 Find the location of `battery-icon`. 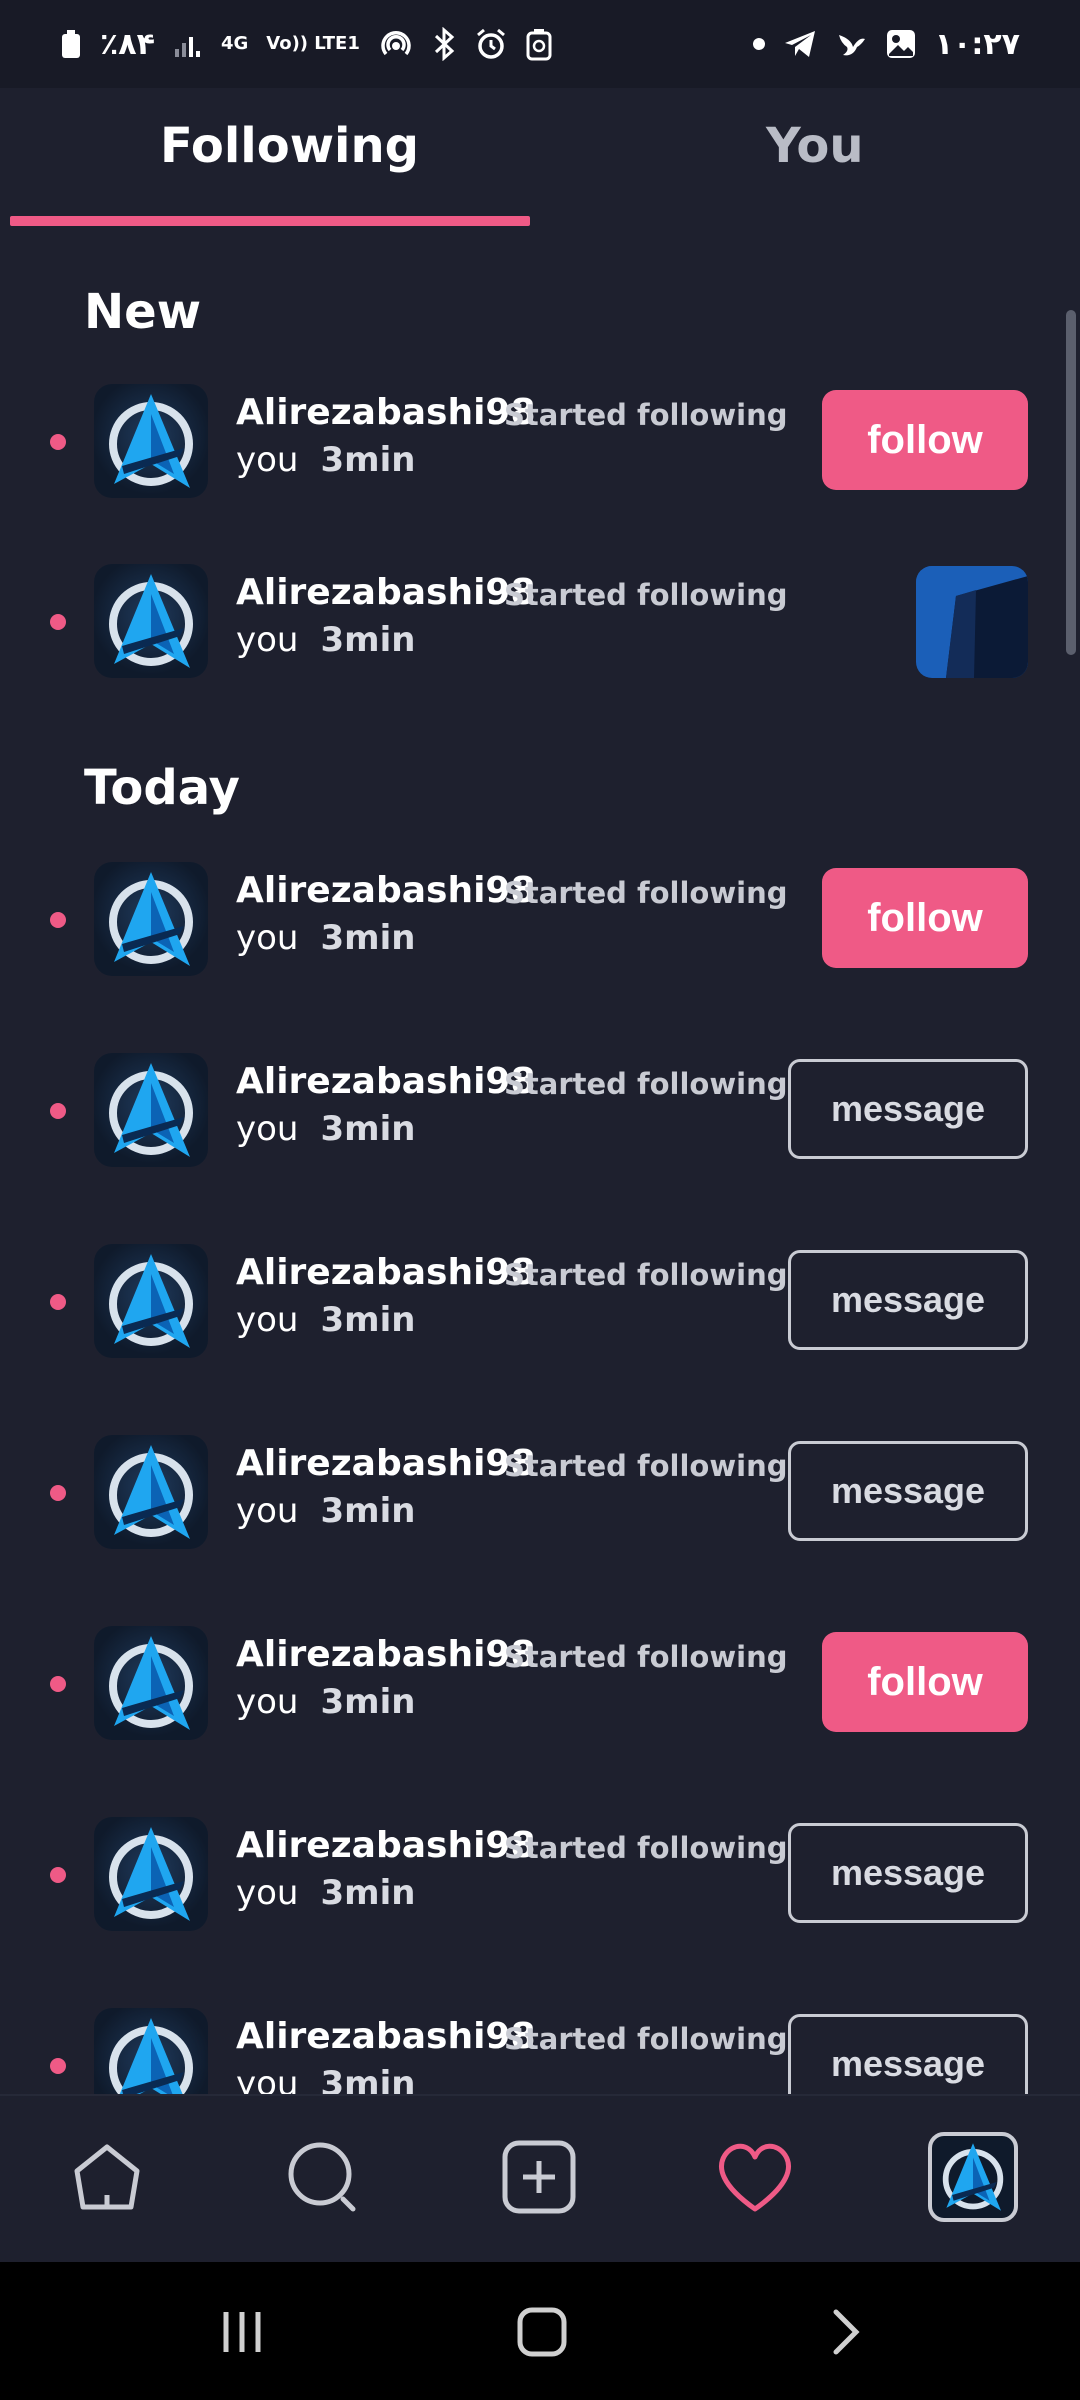

battery-icon is located at coordinates (71, 44).